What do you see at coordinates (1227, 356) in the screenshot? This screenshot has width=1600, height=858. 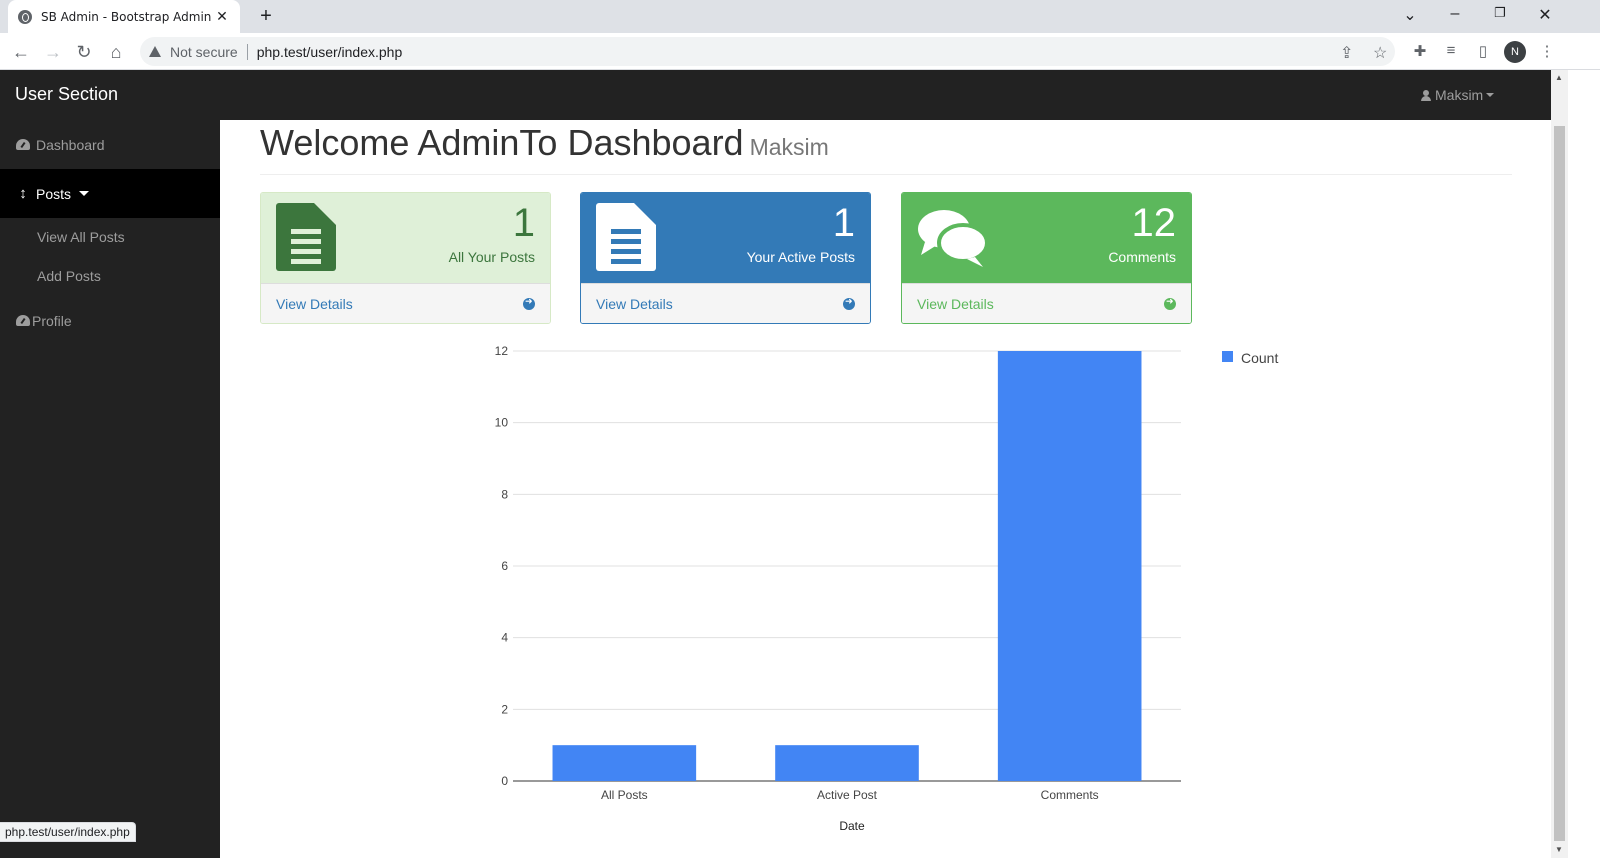 I see `legend-swatch` at bounding box center [1227, 356].